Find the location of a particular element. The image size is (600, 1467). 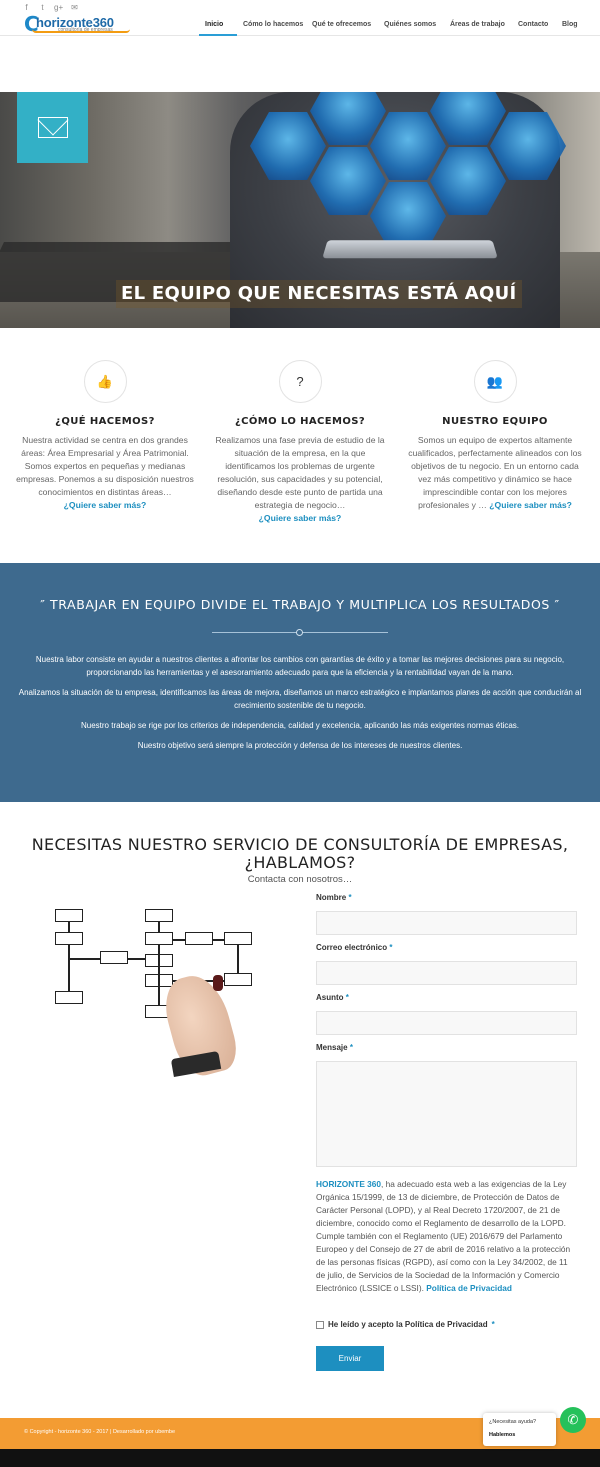

site-logo: C horizonte360 consultoría de empresas is located at coordinates (79, 24).